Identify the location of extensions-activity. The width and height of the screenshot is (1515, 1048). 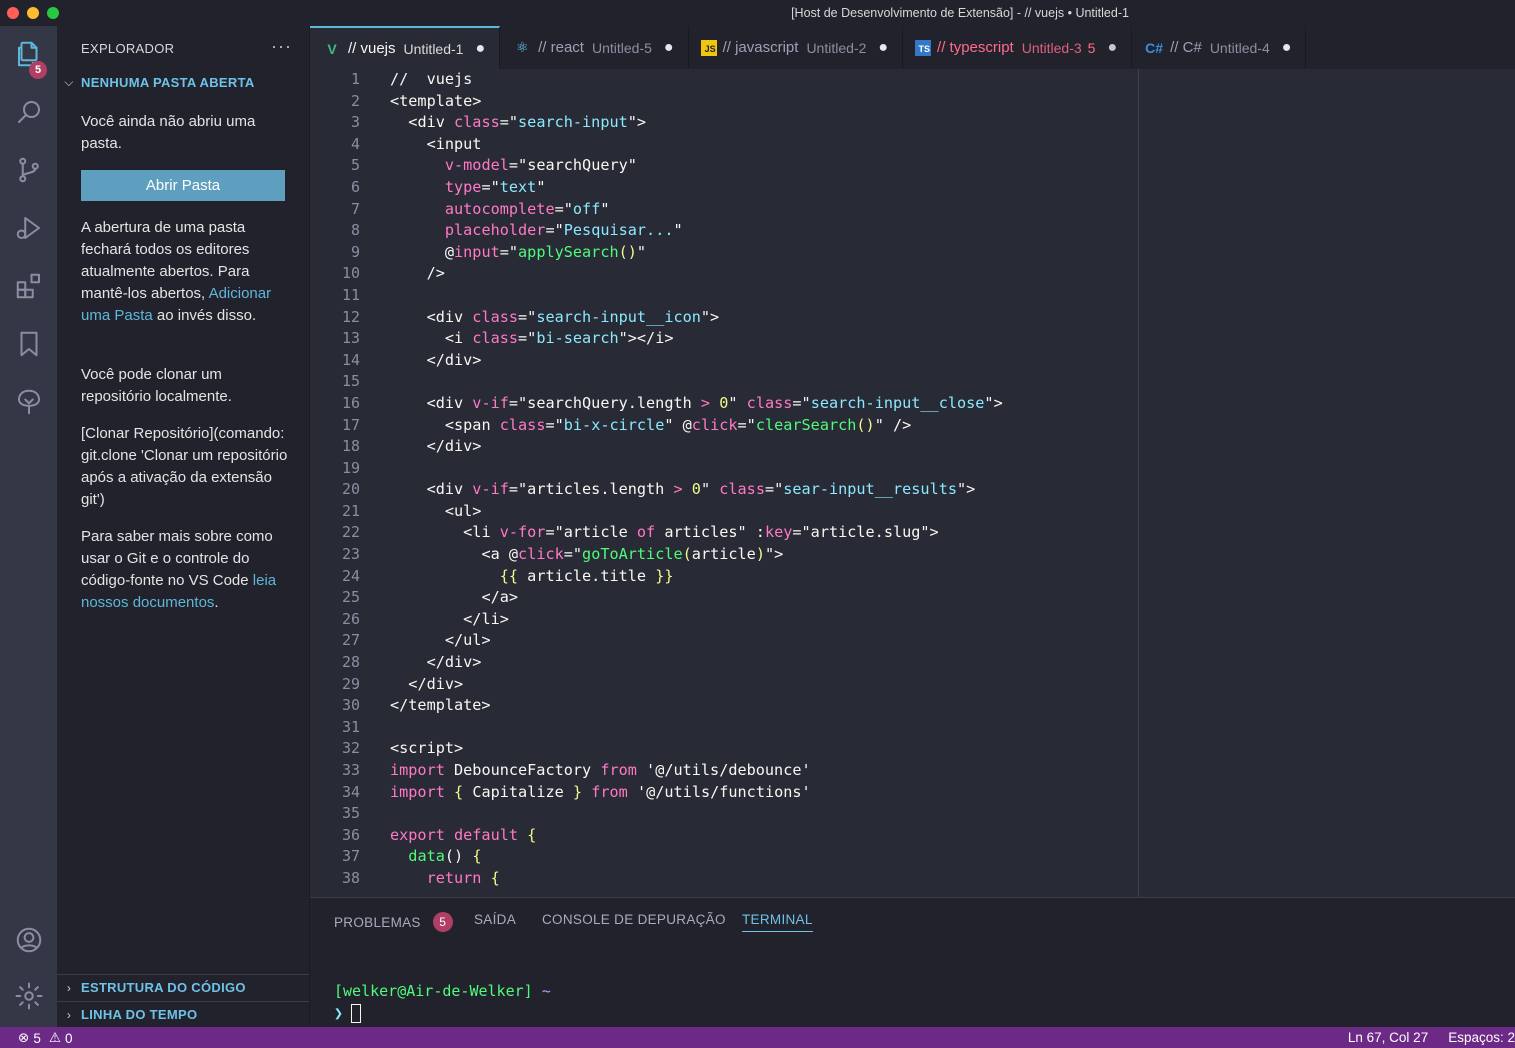
(28, 286).